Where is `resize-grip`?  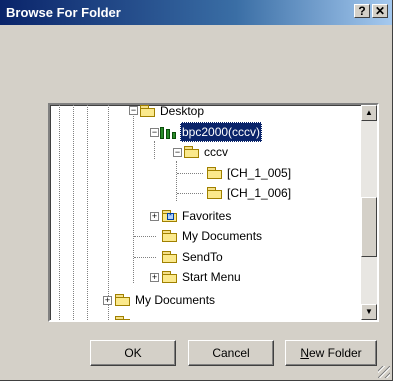
resize-grip is located at coordinates (384, 372).